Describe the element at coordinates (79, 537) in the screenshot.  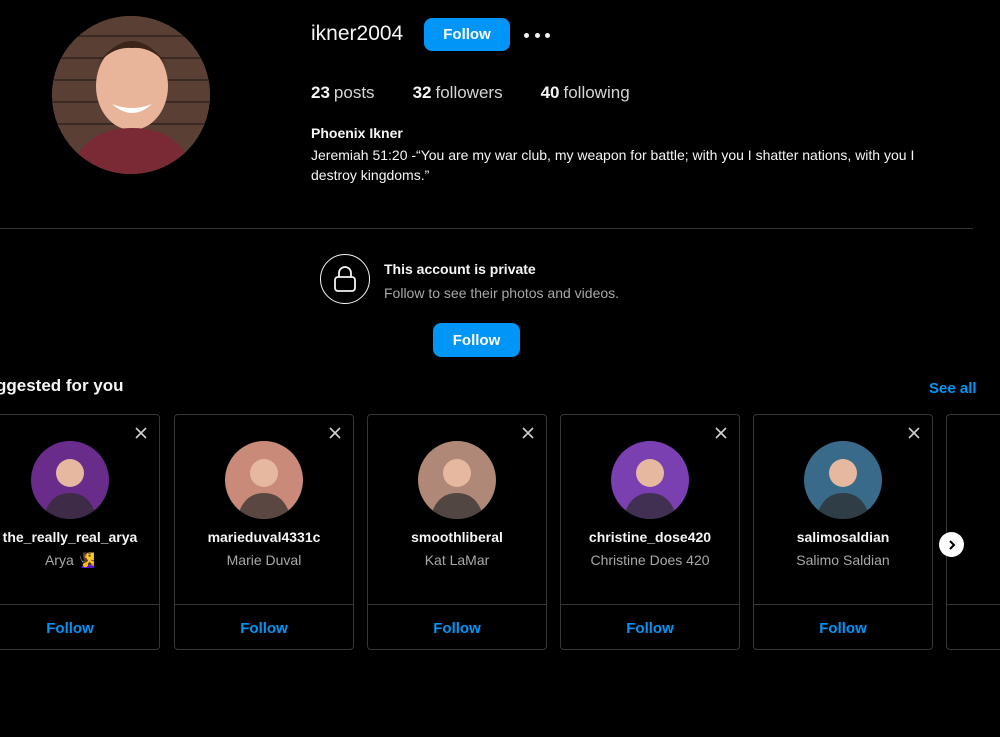
I see `suggestion-username: the_really_real_arya` at that location.